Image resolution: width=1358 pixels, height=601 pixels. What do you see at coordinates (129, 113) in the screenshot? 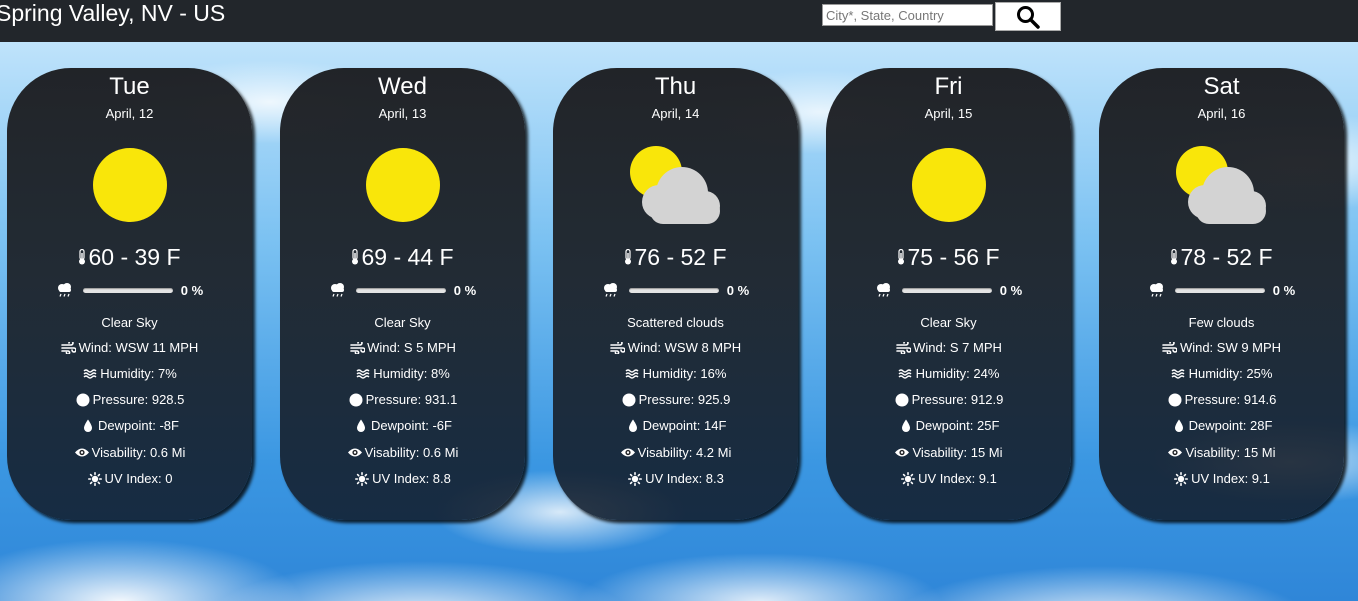
I see `day-date: April, 12` at bounding box center [129, 113].